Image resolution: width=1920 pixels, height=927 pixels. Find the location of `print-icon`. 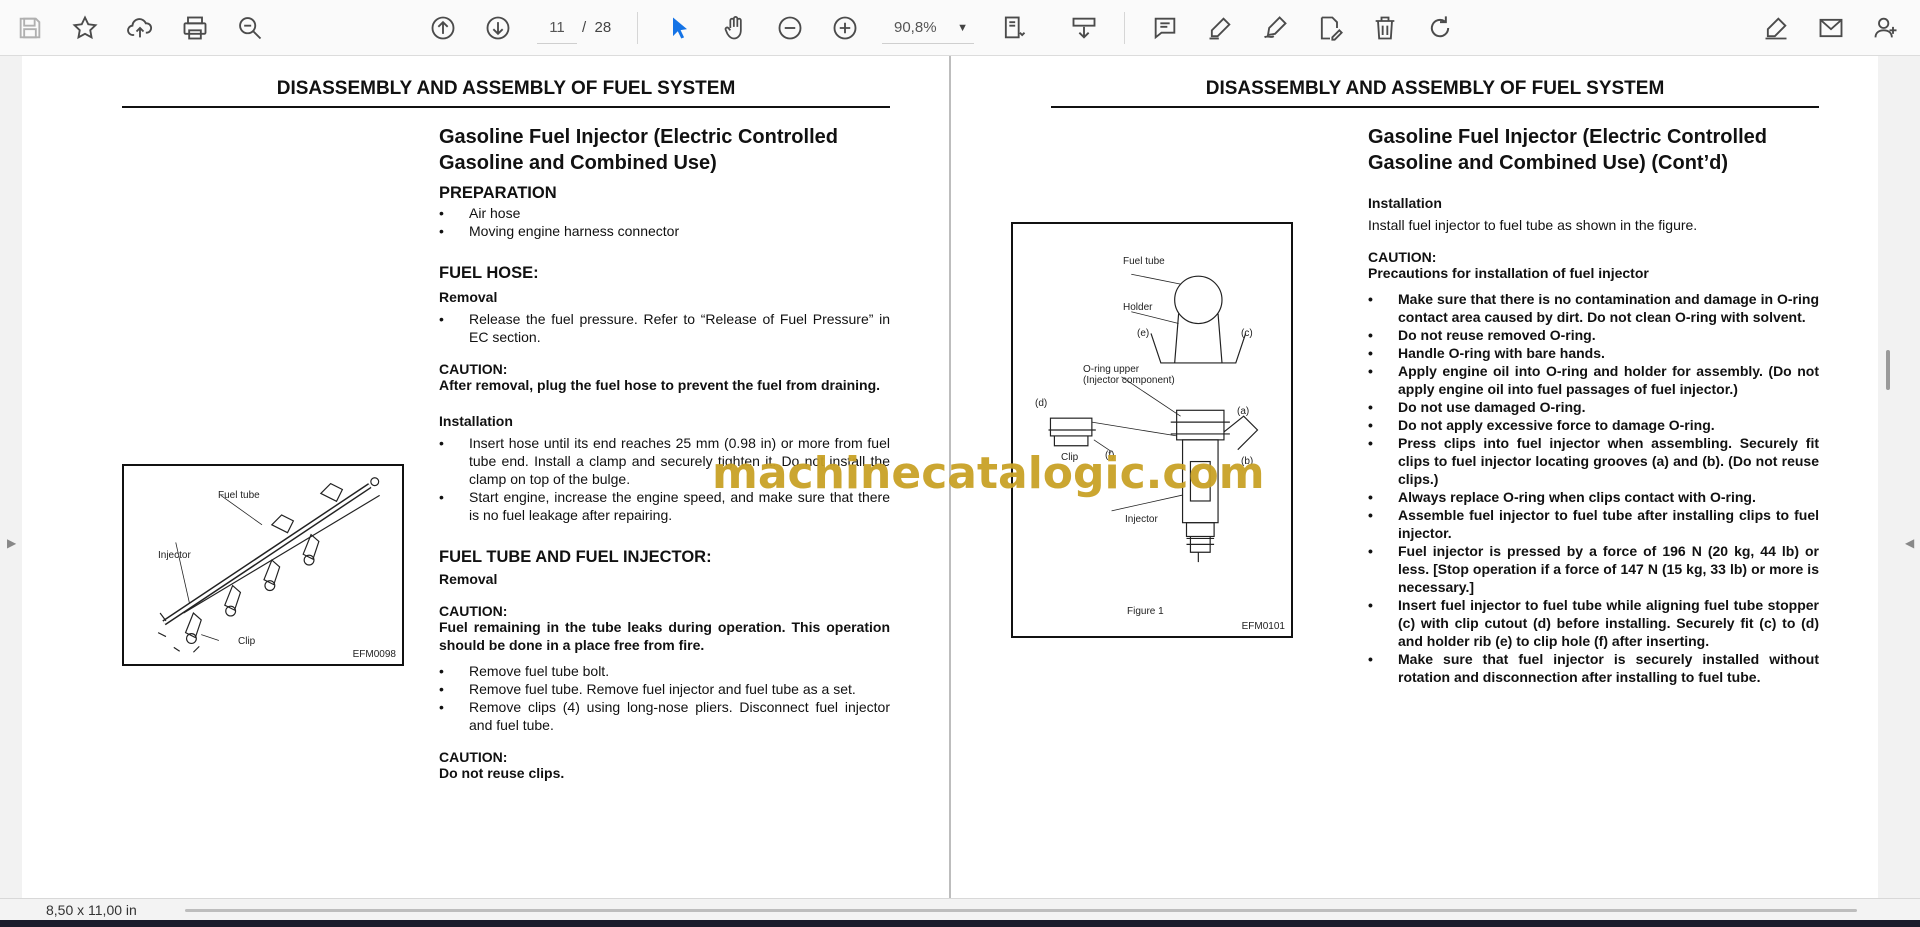

print-icon is located at coordinates (195, 28).